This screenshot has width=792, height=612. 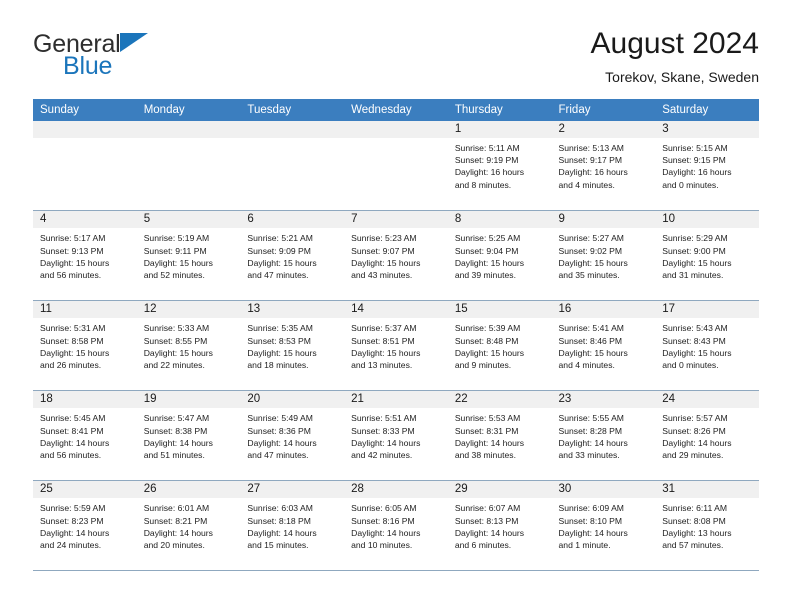 I want to click on weekday-header-sunday: Sunday, so click(x=85, y=109).